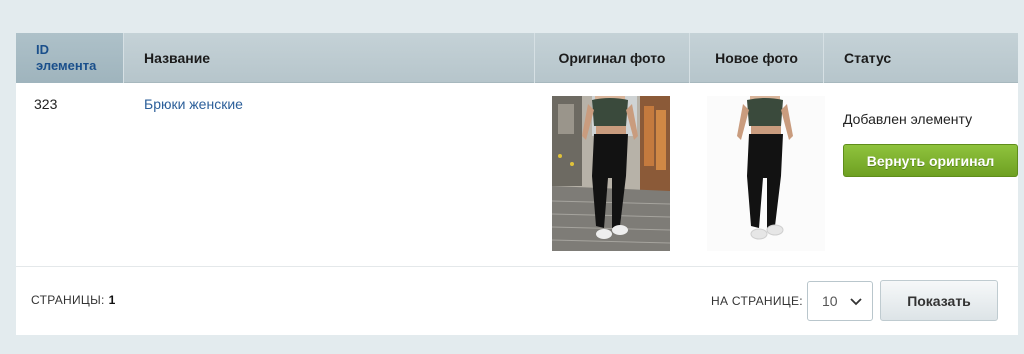 This screenshot has height=354, width=1024. I want to click on restore-original-button: Вернуть оригинал, so click(930, 160).